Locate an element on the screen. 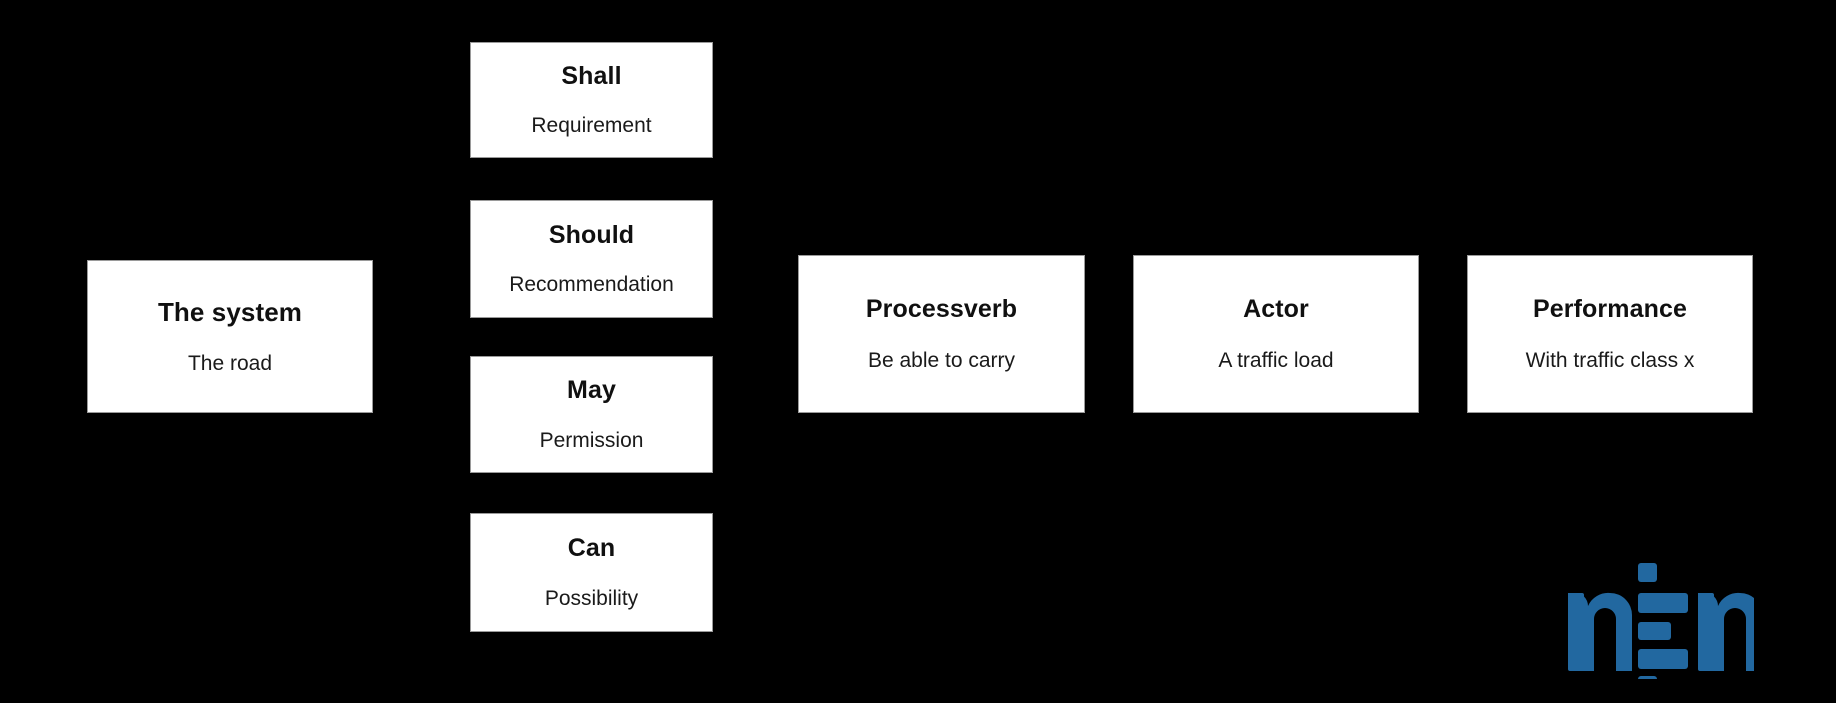  card-modal-may-title: May is located at coordinates (591, 390).